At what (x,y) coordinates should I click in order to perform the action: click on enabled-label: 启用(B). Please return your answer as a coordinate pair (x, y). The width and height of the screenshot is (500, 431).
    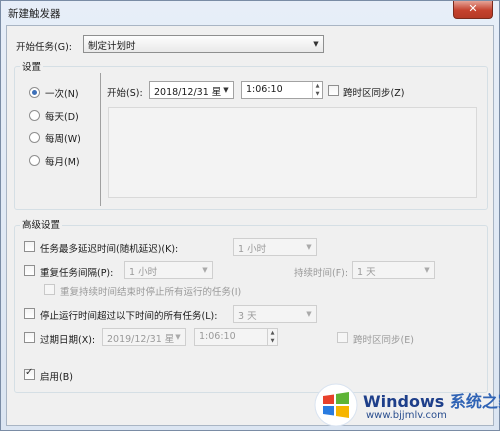
    Looking at the image, I should click on (56, 377).